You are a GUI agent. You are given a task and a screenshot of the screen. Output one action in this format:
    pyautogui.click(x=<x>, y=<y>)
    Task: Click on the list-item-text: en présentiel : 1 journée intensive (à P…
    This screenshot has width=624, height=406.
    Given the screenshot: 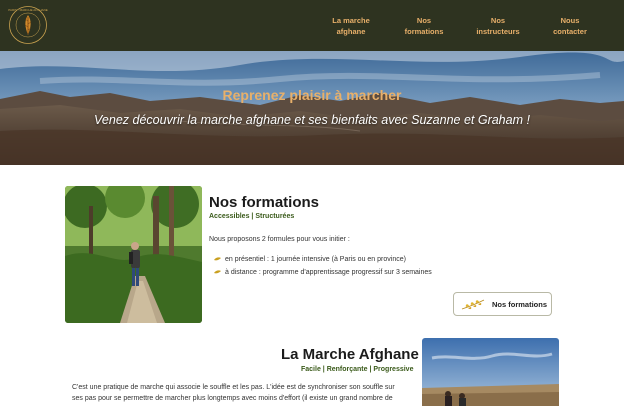 What is the action you would take?
    pyautogui.click(x=315, y=259)
    